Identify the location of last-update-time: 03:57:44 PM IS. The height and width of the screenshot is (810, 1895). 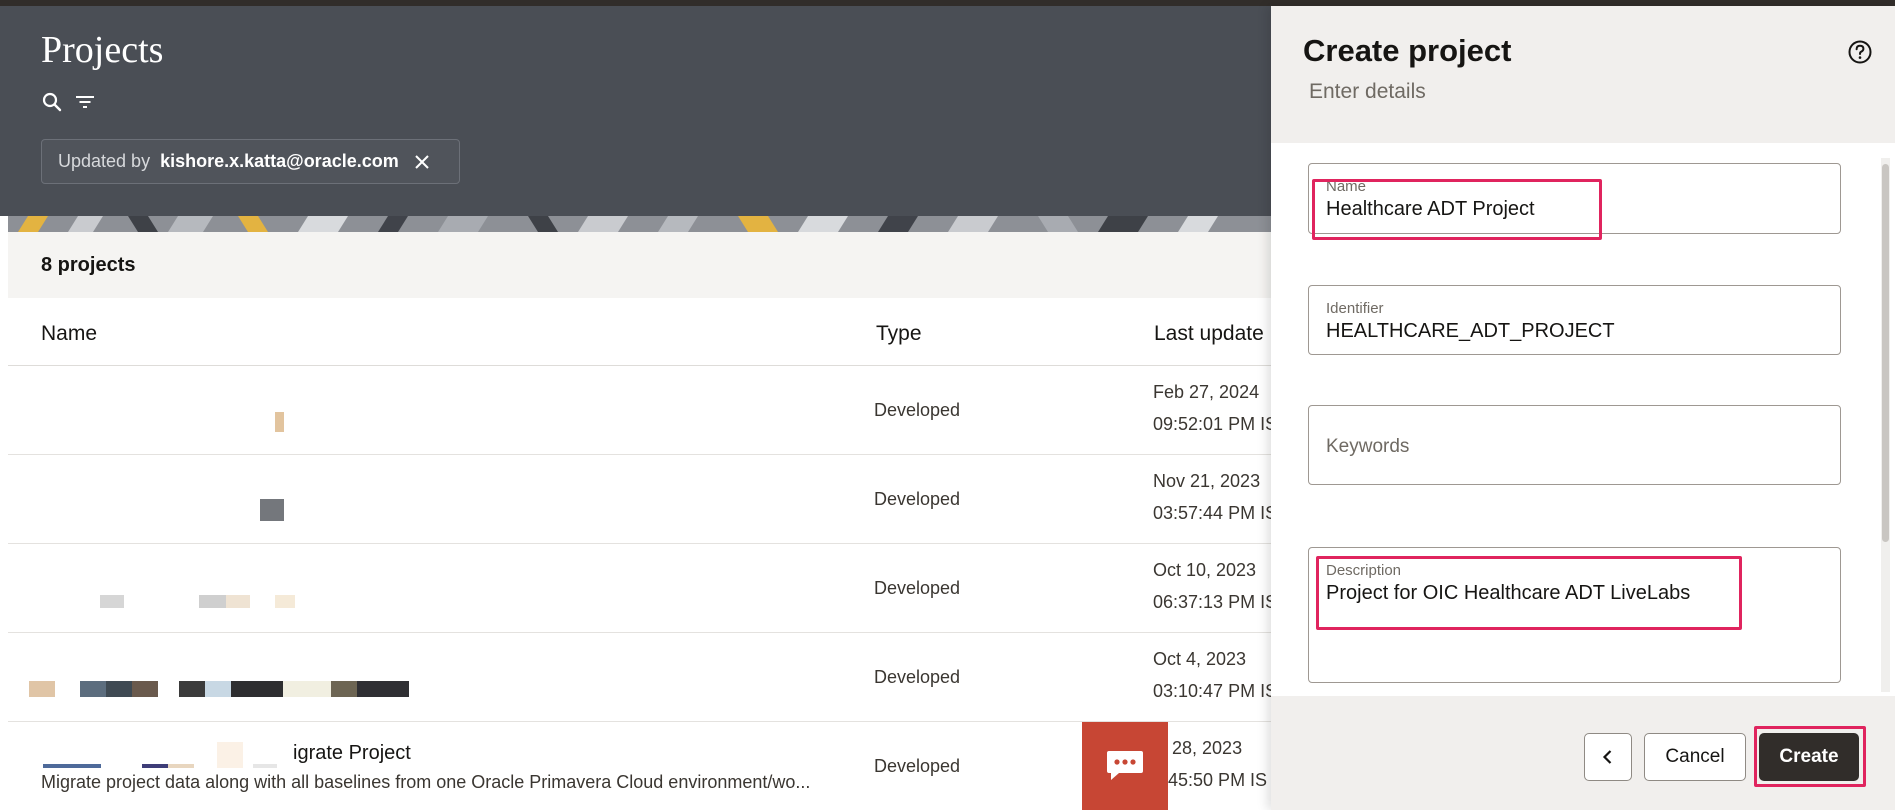
(1215, 513).